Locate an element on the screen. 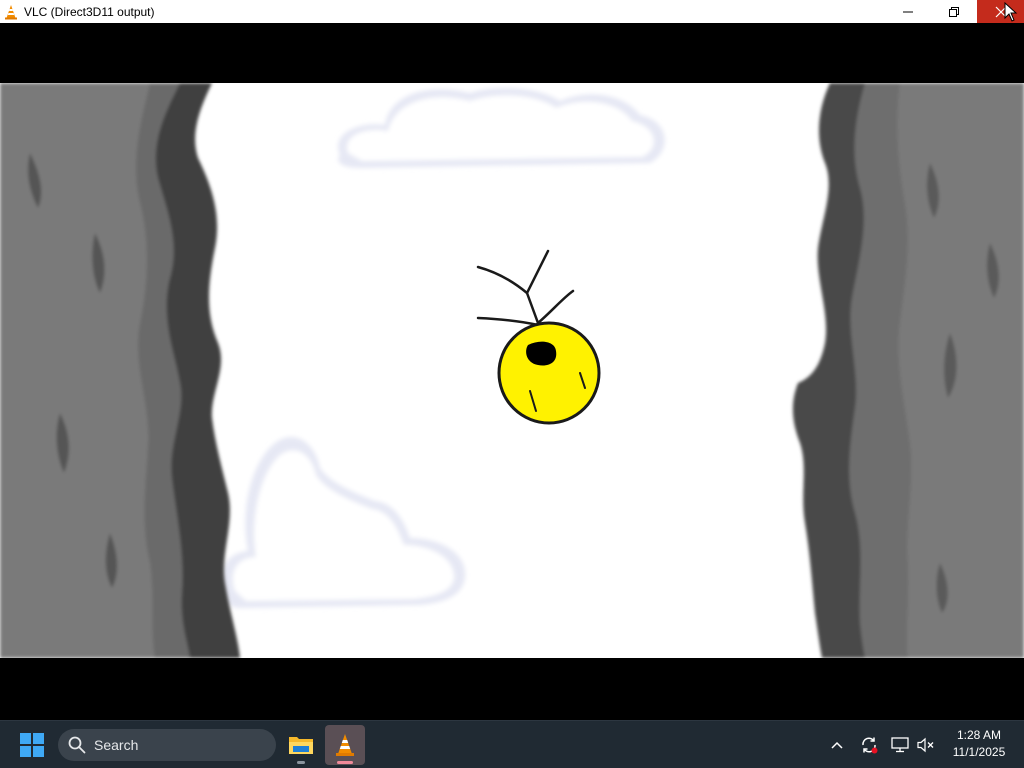 This screenshot has height=768, width=1024. windows-logo-icon is located at coordinates (32, 745).